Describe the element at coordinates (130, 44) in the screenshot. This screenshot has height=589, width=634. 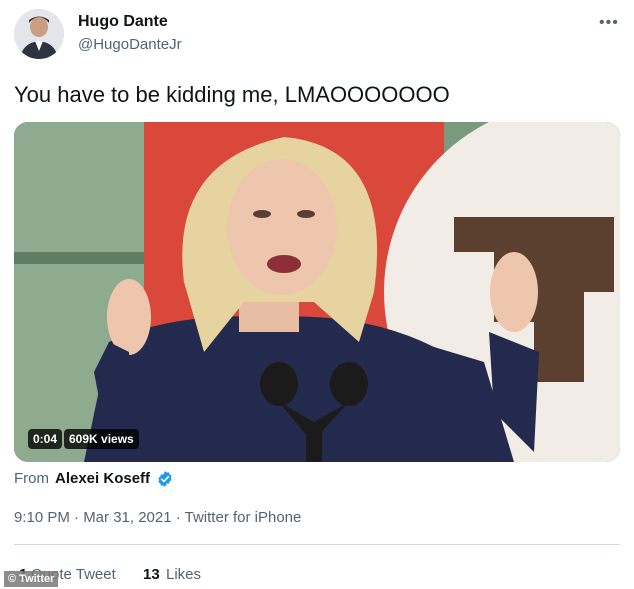
I see `author-handle: @HugoDanteJr` at that location.